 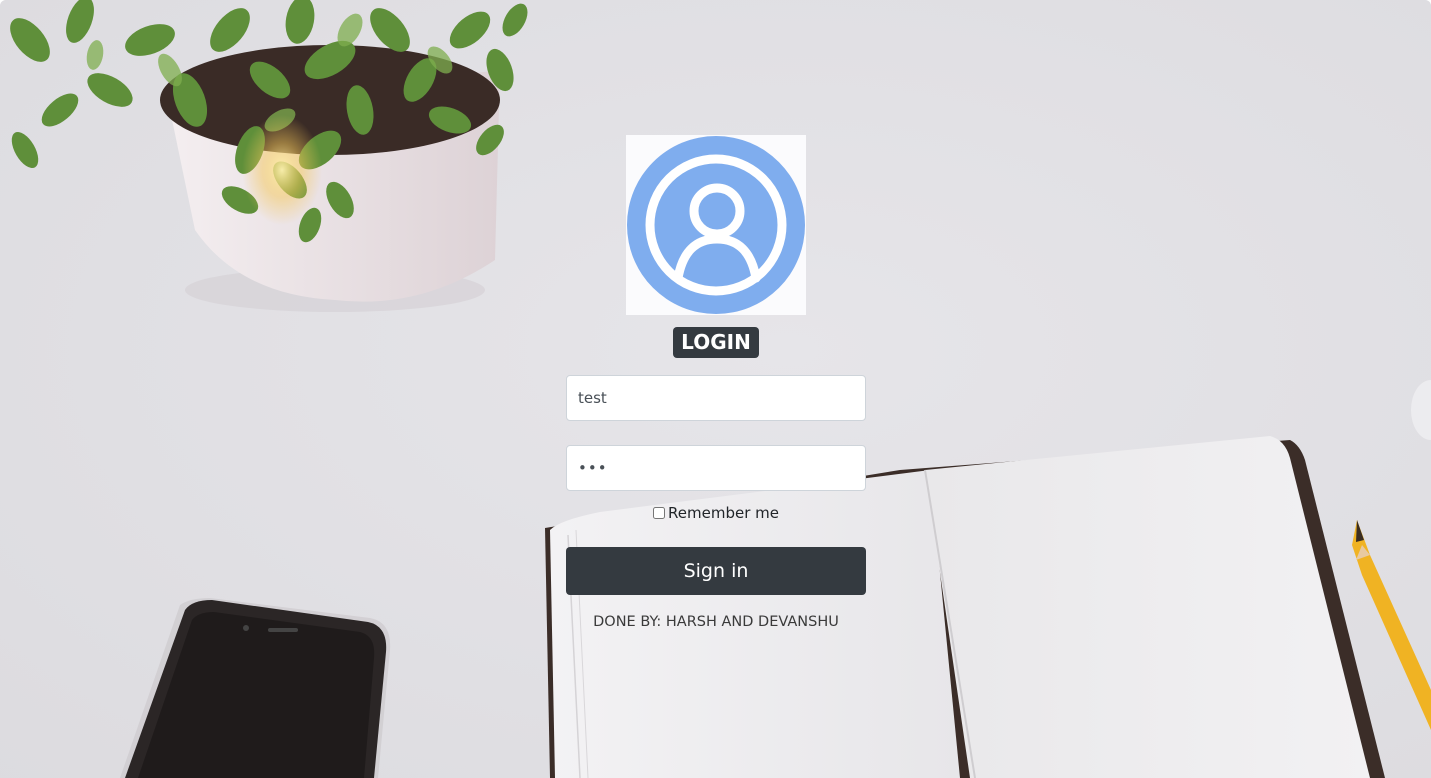 I want to click on remember-me-row: Remember me, so click(x=716, y=513).